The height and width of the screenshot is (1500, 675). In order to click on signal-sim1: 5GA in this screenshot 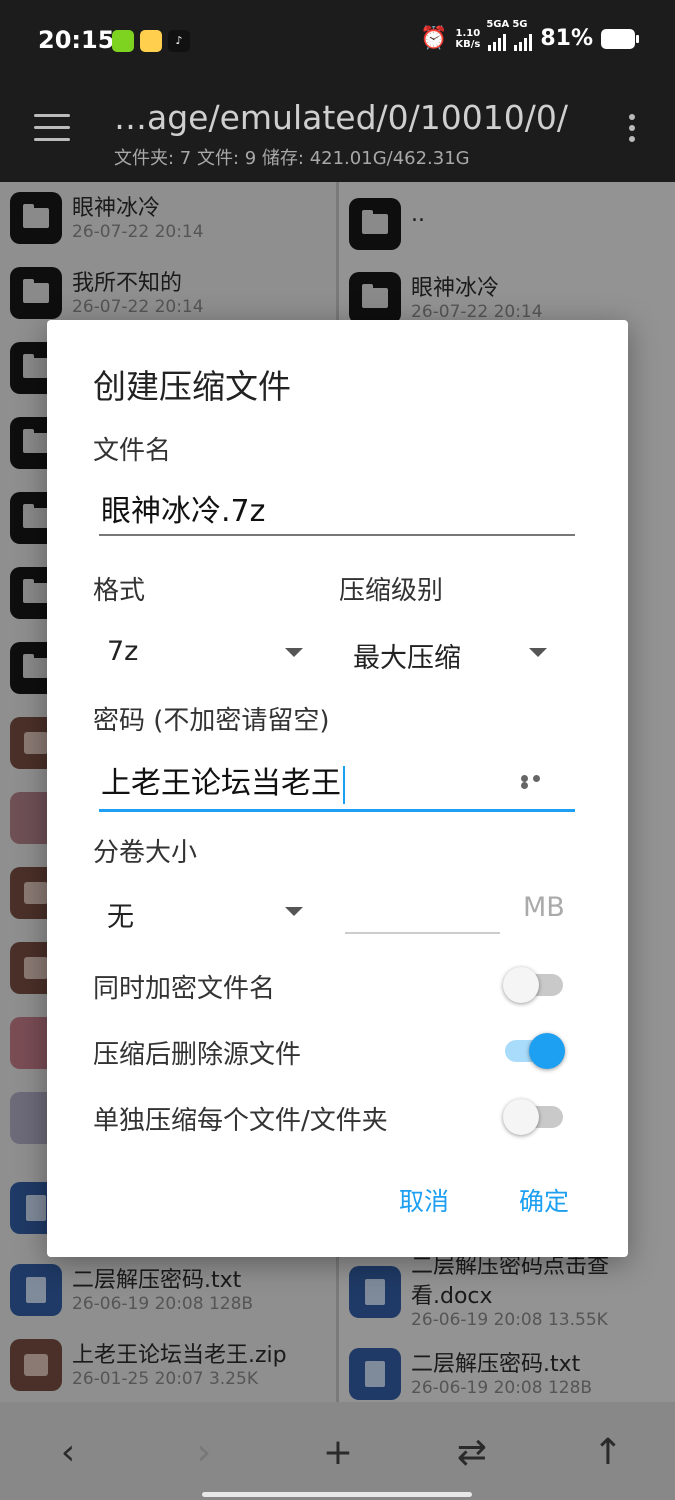, I will do `click(497, 35)`.